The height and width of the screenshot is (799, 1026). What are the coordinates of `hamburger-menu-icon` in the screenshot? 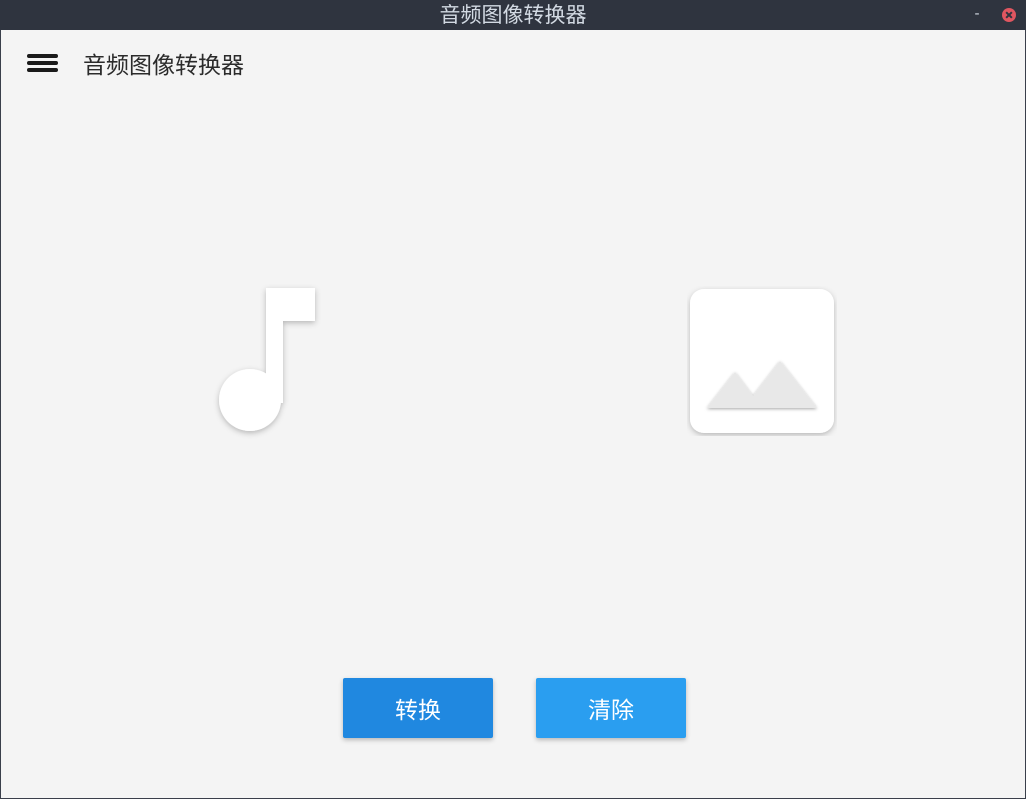 It's located at (43, 64).